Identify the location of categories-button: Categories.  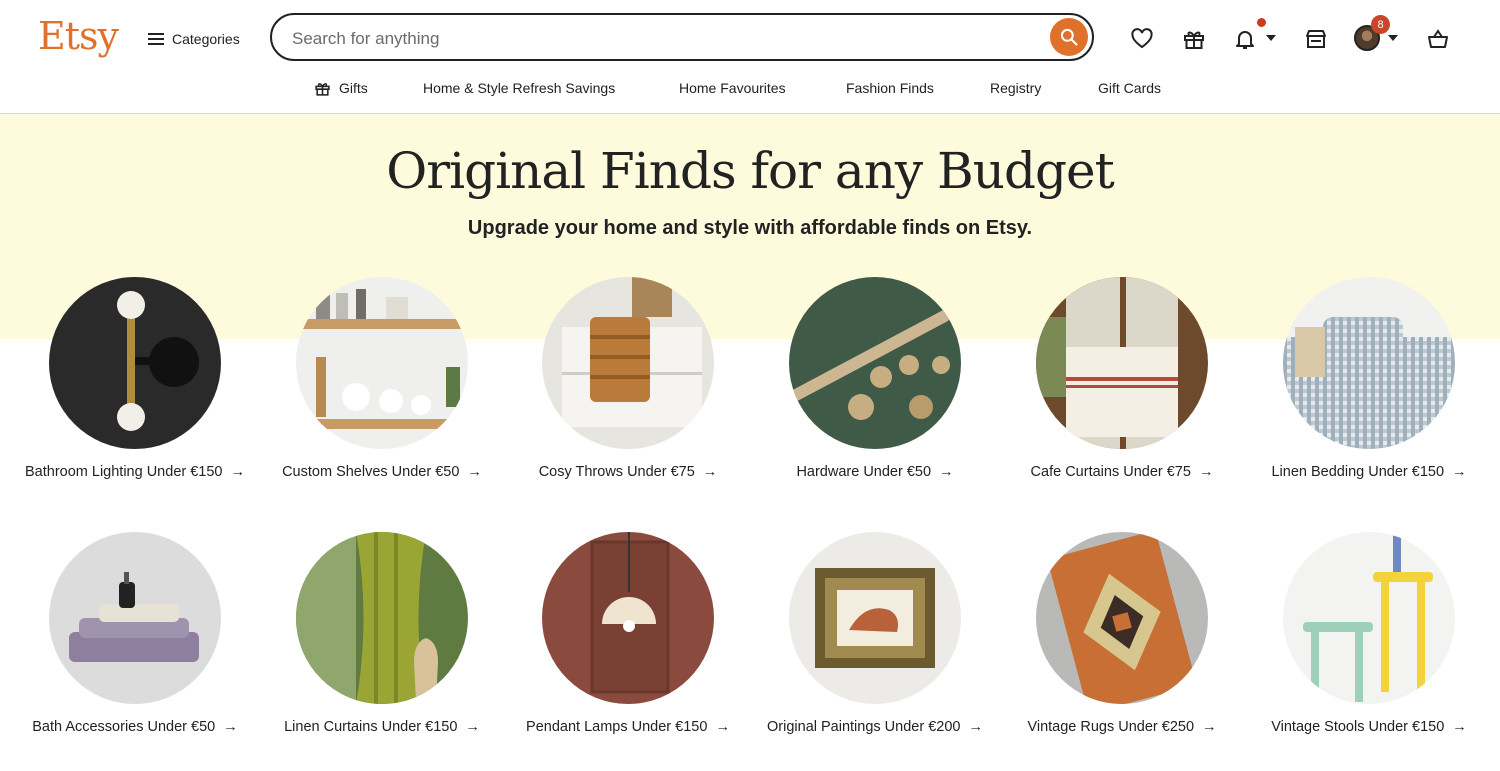
(194, 39).